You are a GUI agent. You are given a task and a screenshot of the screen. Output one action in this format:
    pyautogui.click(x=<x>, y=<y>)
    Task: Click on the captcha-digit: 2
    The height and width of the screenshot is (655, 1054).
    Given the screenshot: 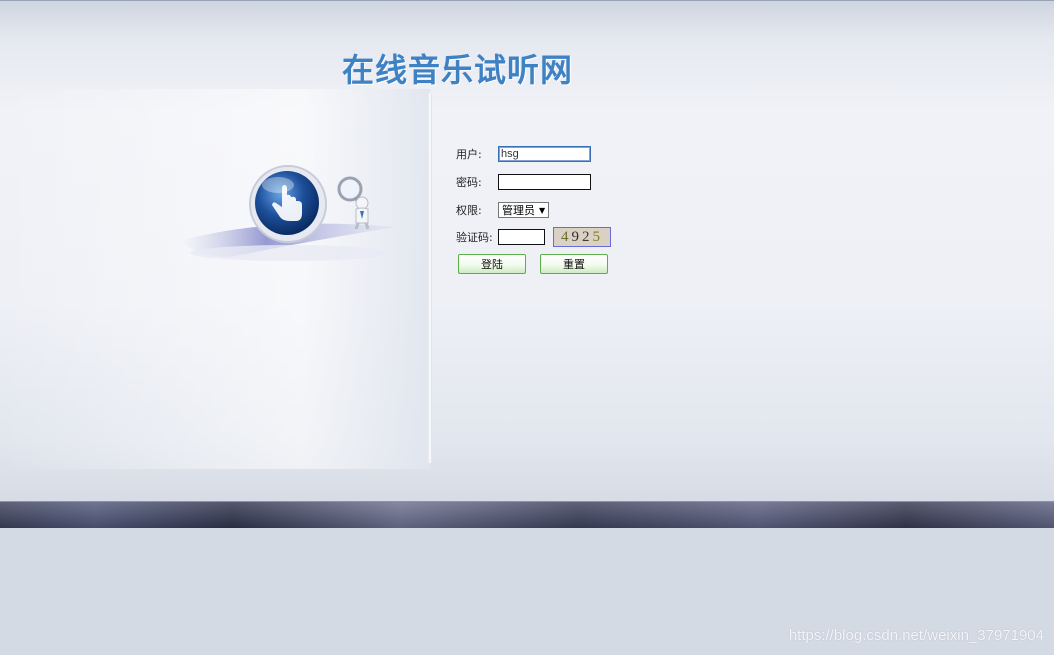 What is the action you would take?
    pyautogui.click(x=587, y=236)
    